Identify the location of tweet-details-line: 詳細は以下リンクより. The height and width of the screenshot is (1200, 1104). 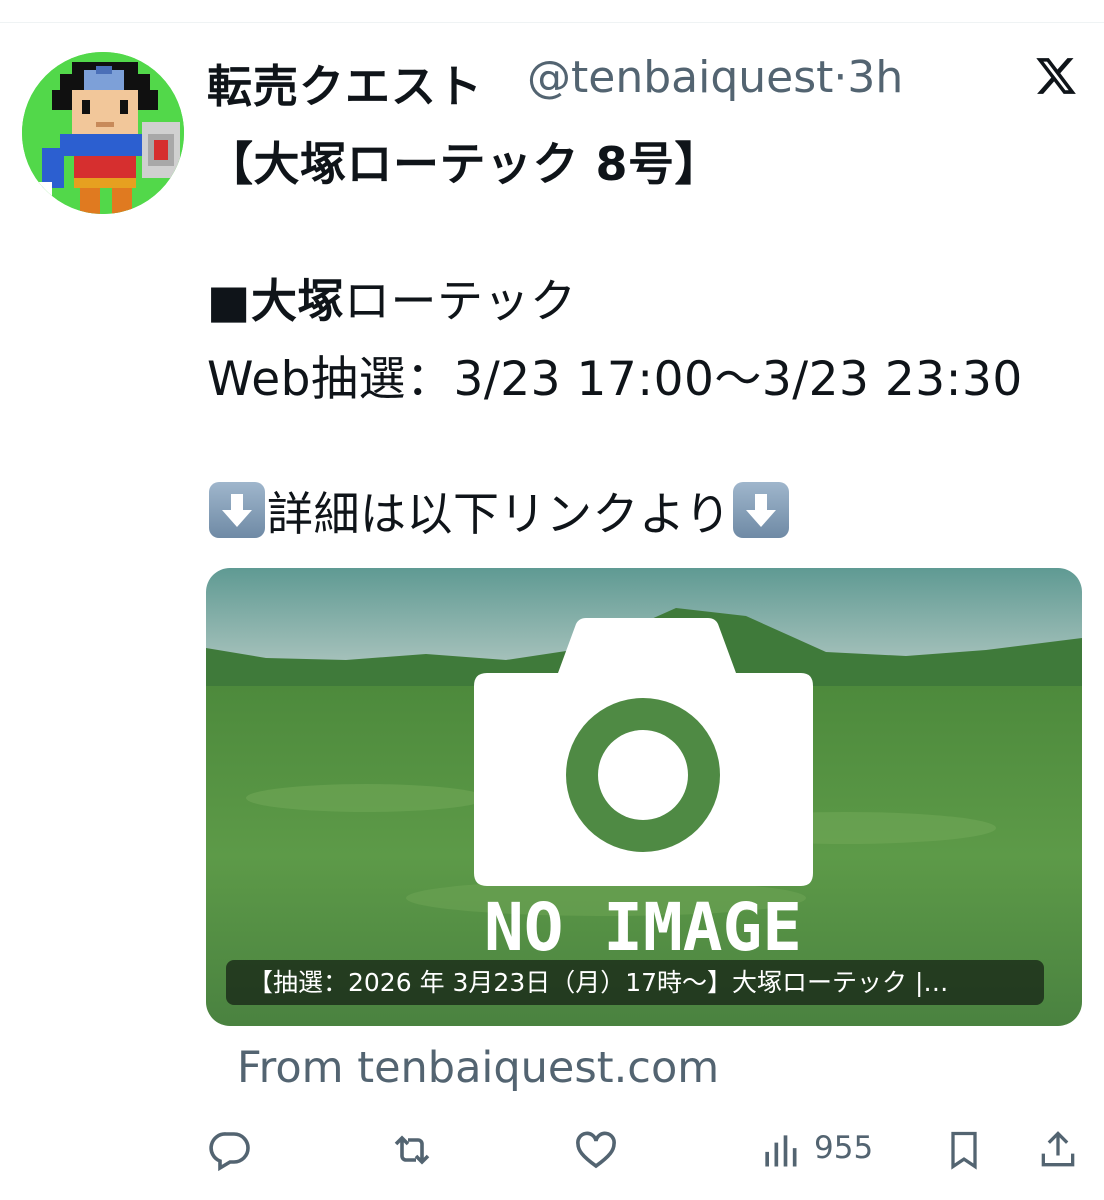
(499, 511).